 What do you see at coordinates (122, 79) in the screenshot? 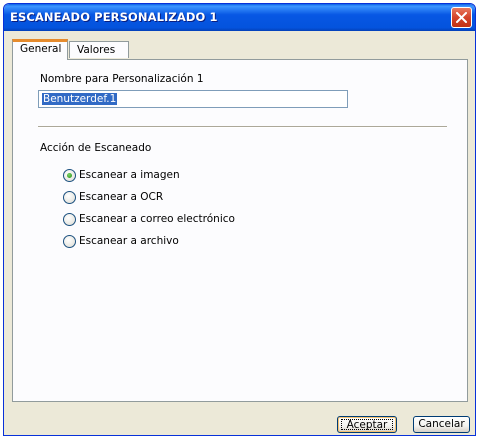
I see `name-label: Nombre para Personalización 1` at bounding box center [122, 79].